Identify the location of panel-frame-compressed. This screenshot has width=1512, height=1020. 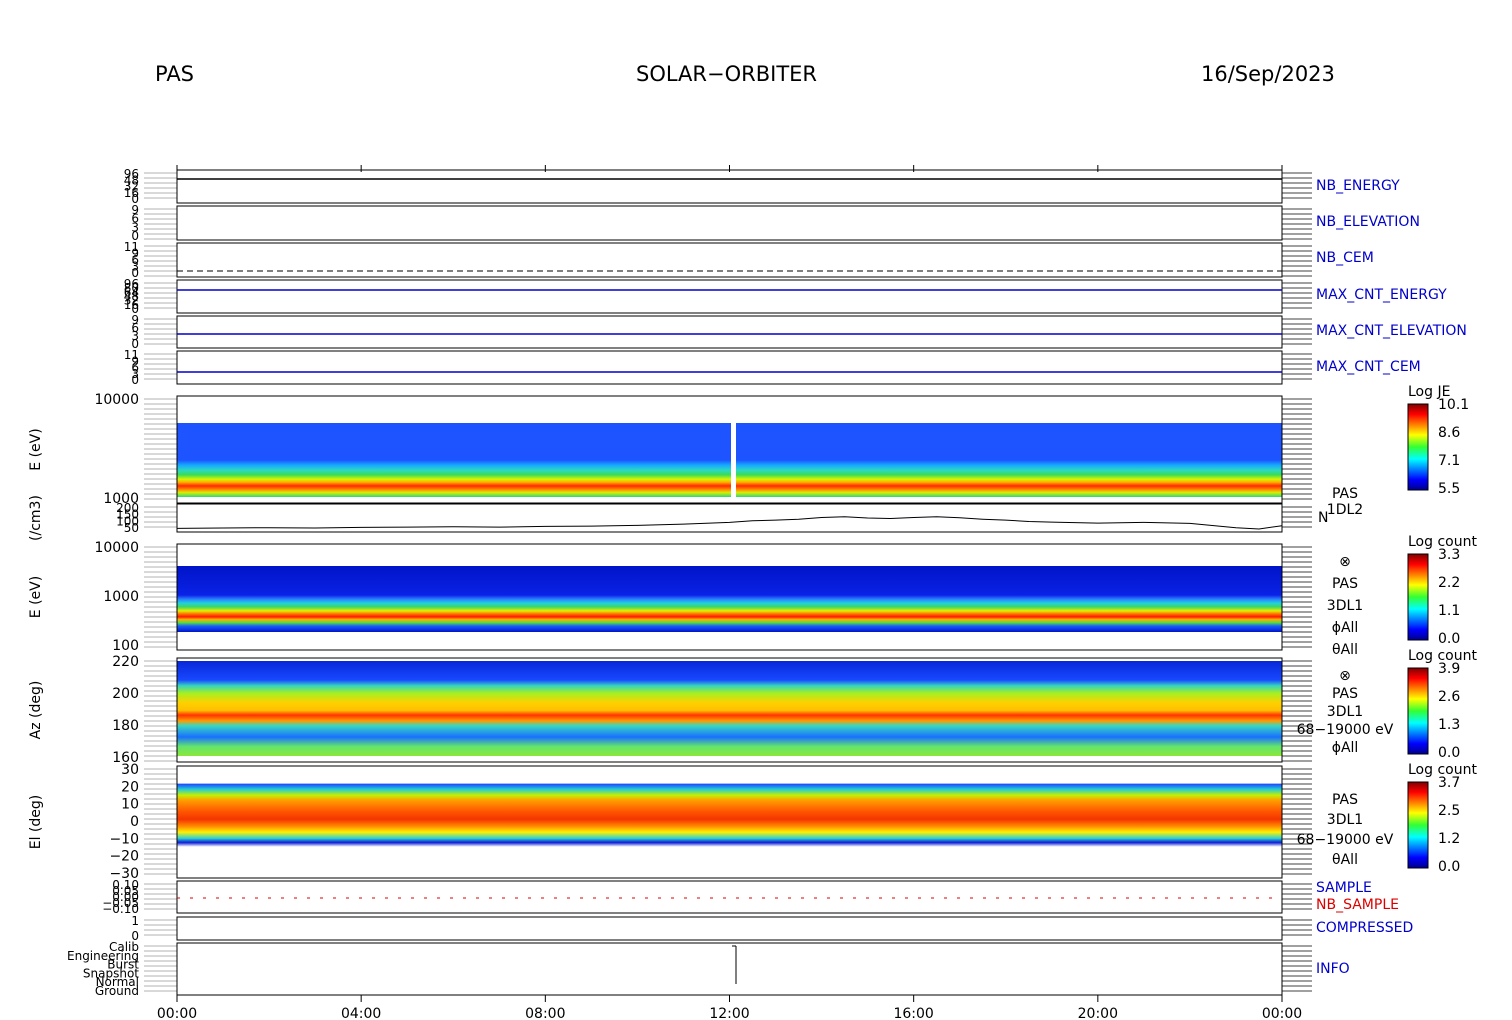
(729, 928).